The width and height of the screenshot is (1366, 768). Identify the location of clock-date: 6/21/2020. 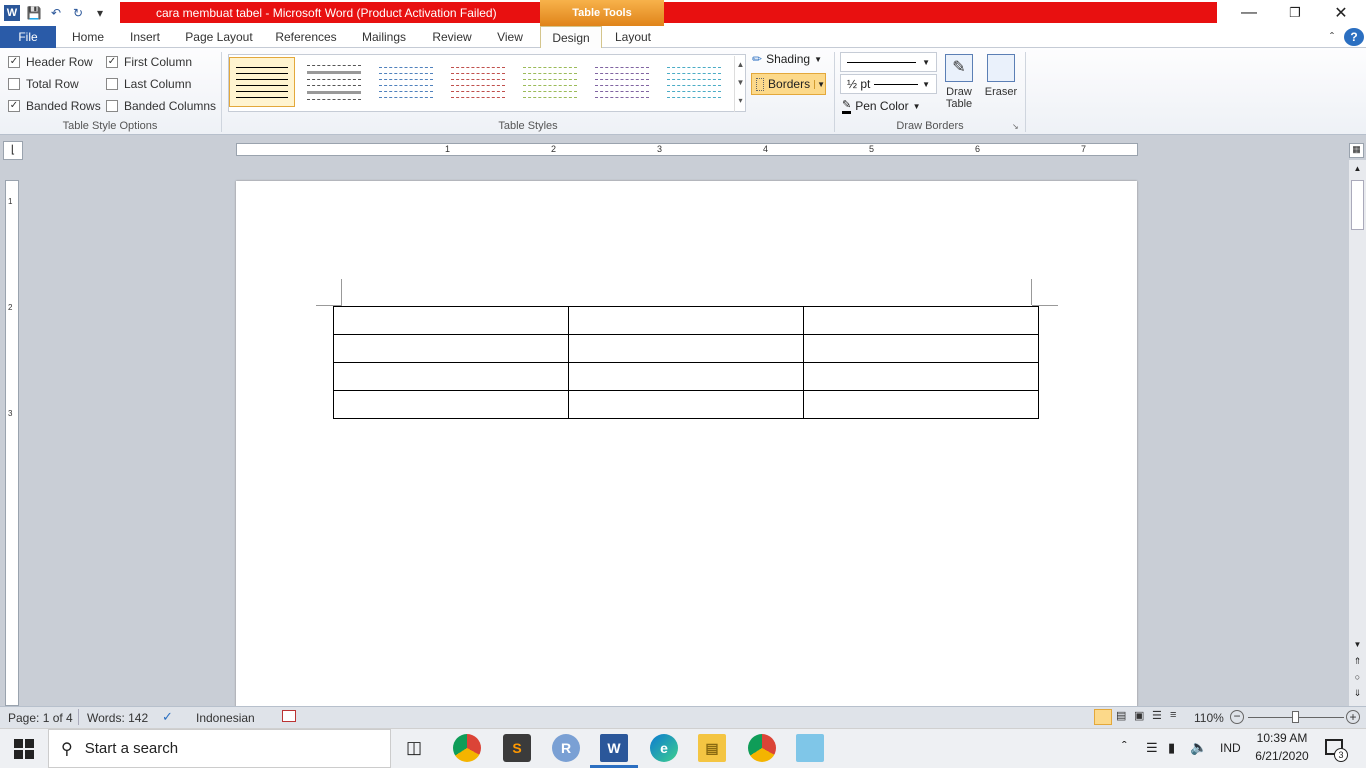
(1282, 756).